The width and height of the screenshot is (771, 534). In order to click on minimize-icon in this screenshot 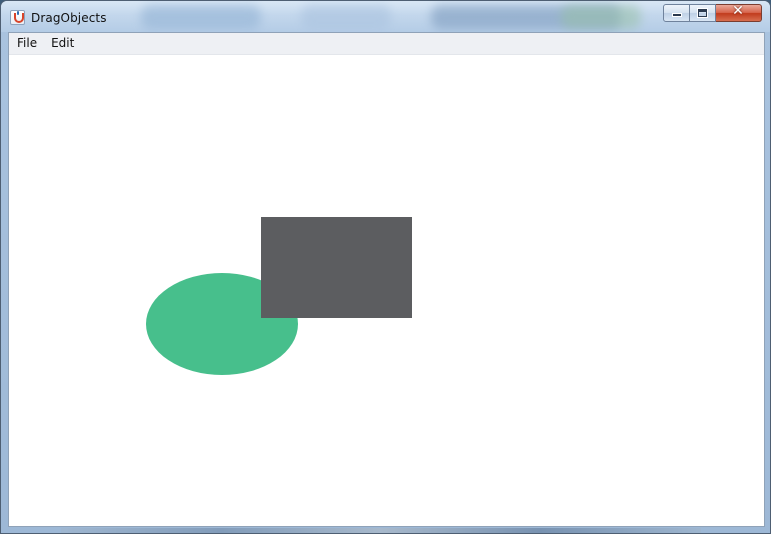, I will do `click(677, 15)`.